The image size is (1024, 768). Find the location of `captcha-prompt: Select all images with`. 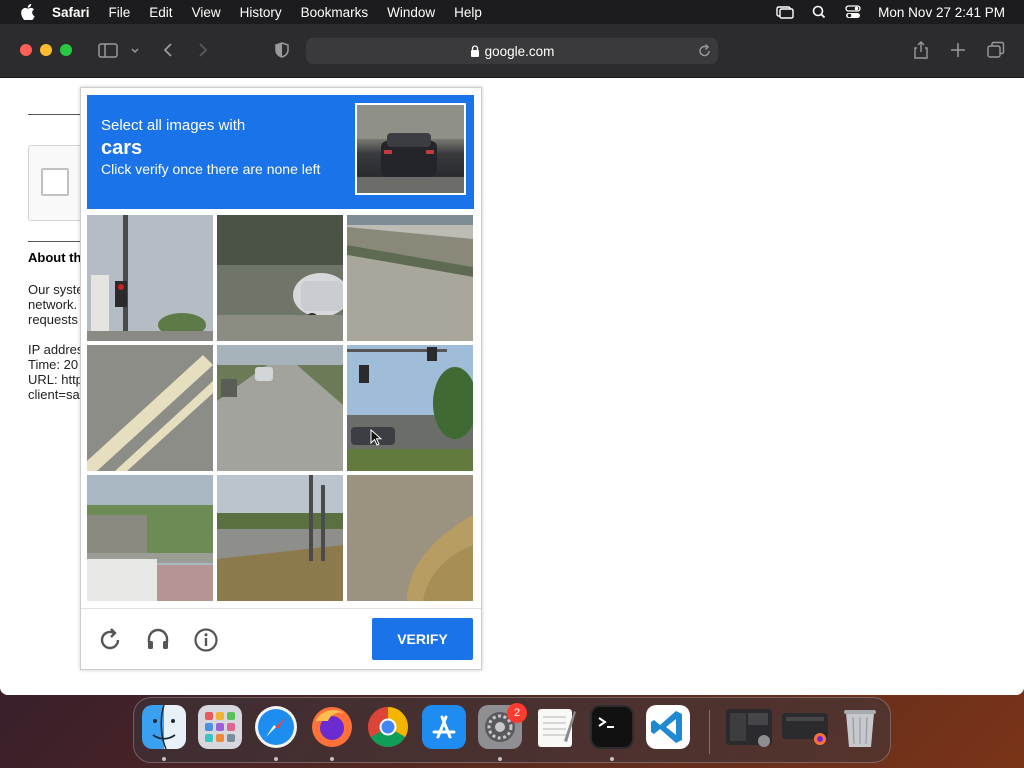

captcha-prompt: Select all images with is located at coordinates (173, 125).